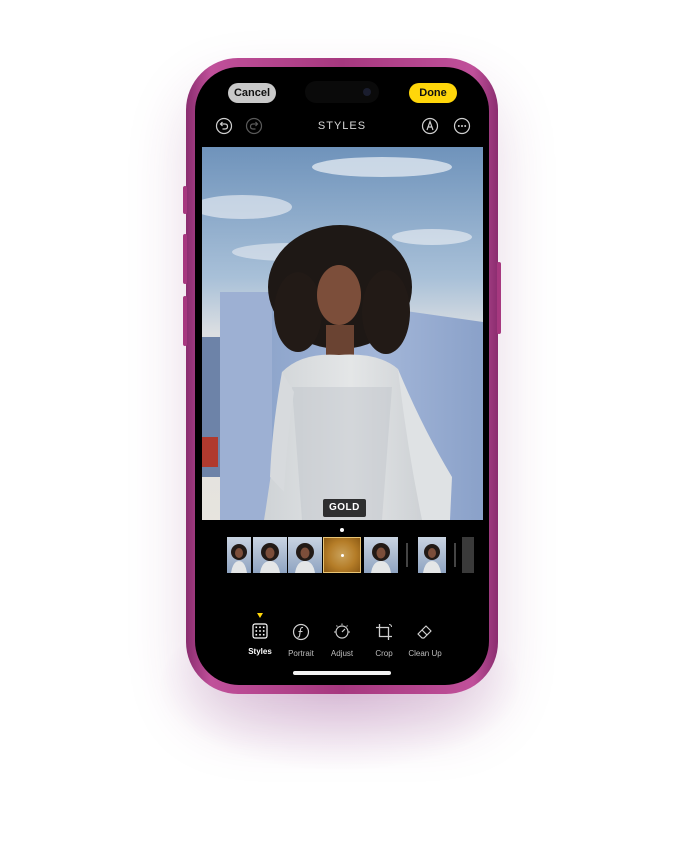  What do you see at coordinates (252, 93) in the screenshot?
I see `cancel-button: Cancel` at bounding box center [252, 93].